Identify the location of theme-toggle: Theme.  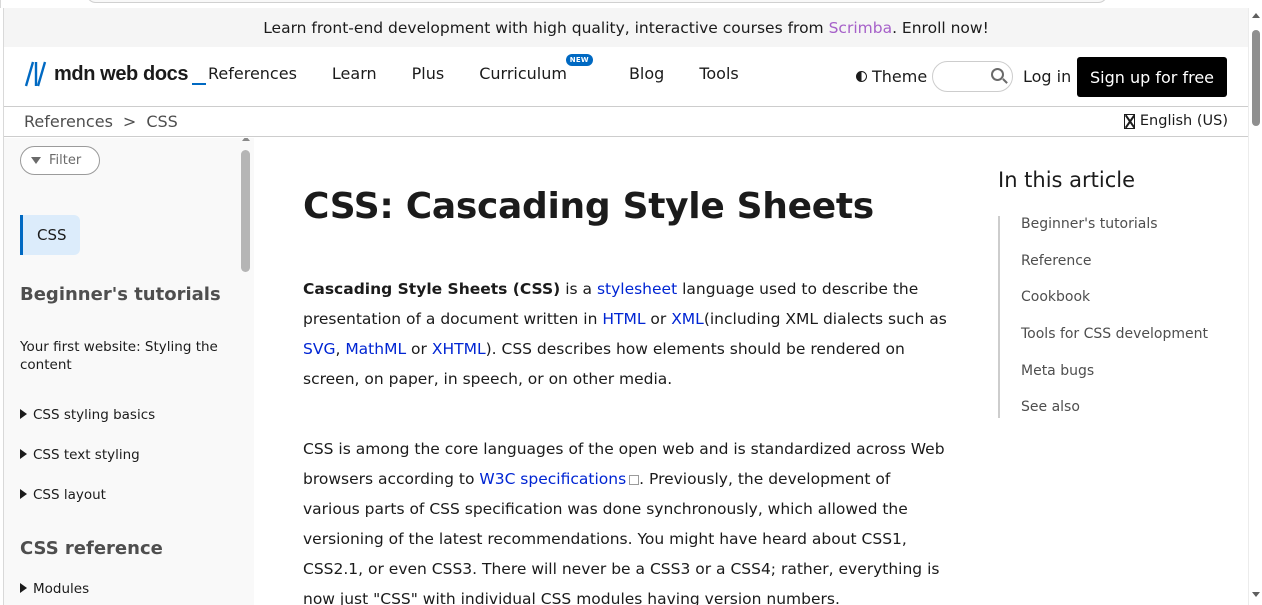
(891, 76).